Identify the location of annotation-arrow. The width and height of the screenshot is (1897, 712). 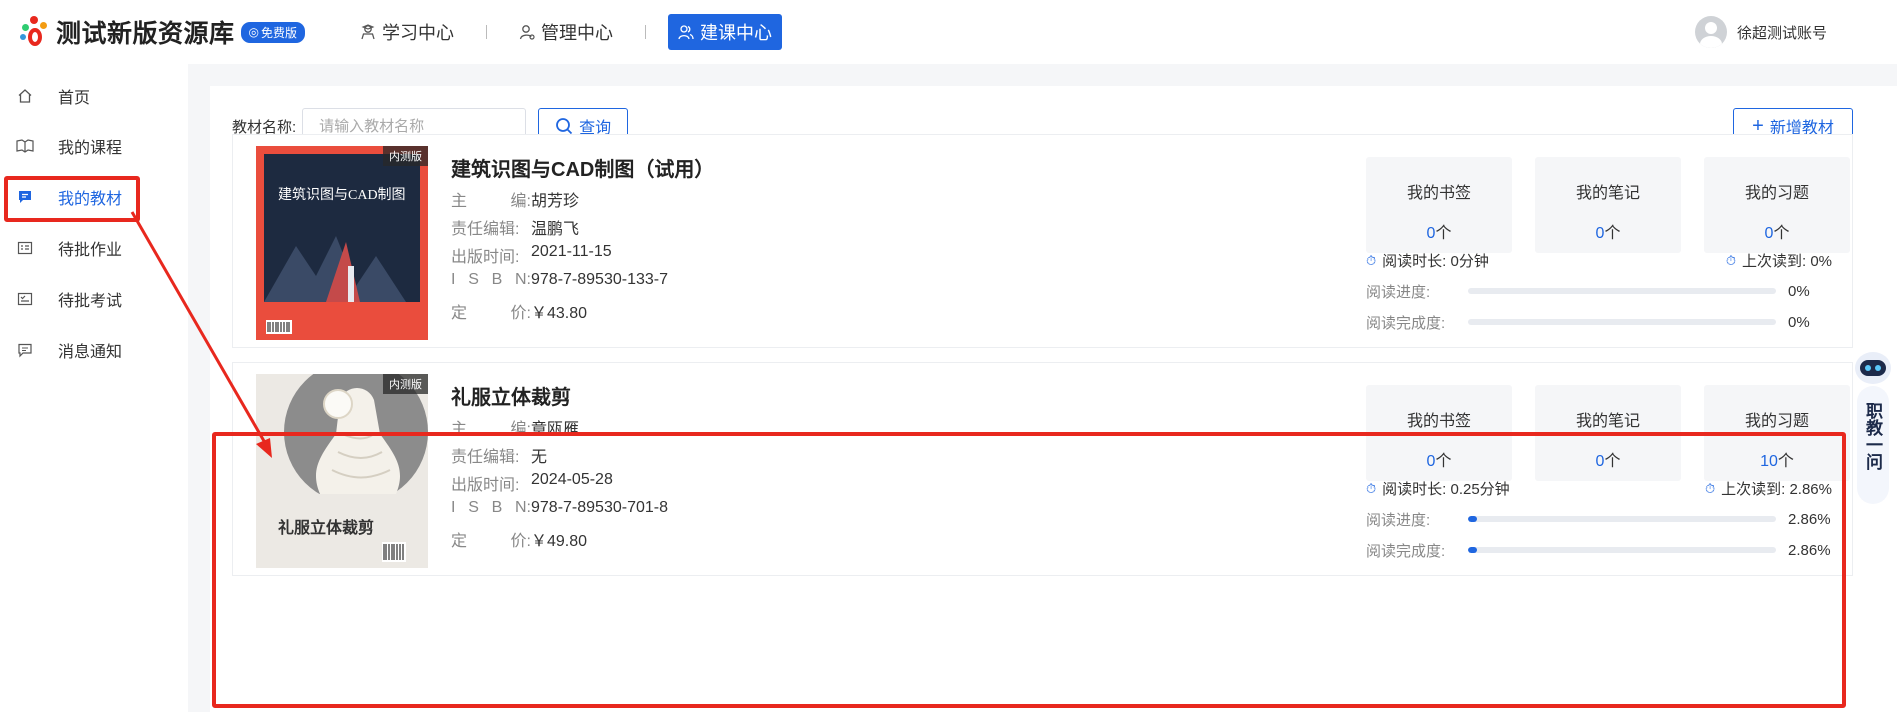
(201, 334).